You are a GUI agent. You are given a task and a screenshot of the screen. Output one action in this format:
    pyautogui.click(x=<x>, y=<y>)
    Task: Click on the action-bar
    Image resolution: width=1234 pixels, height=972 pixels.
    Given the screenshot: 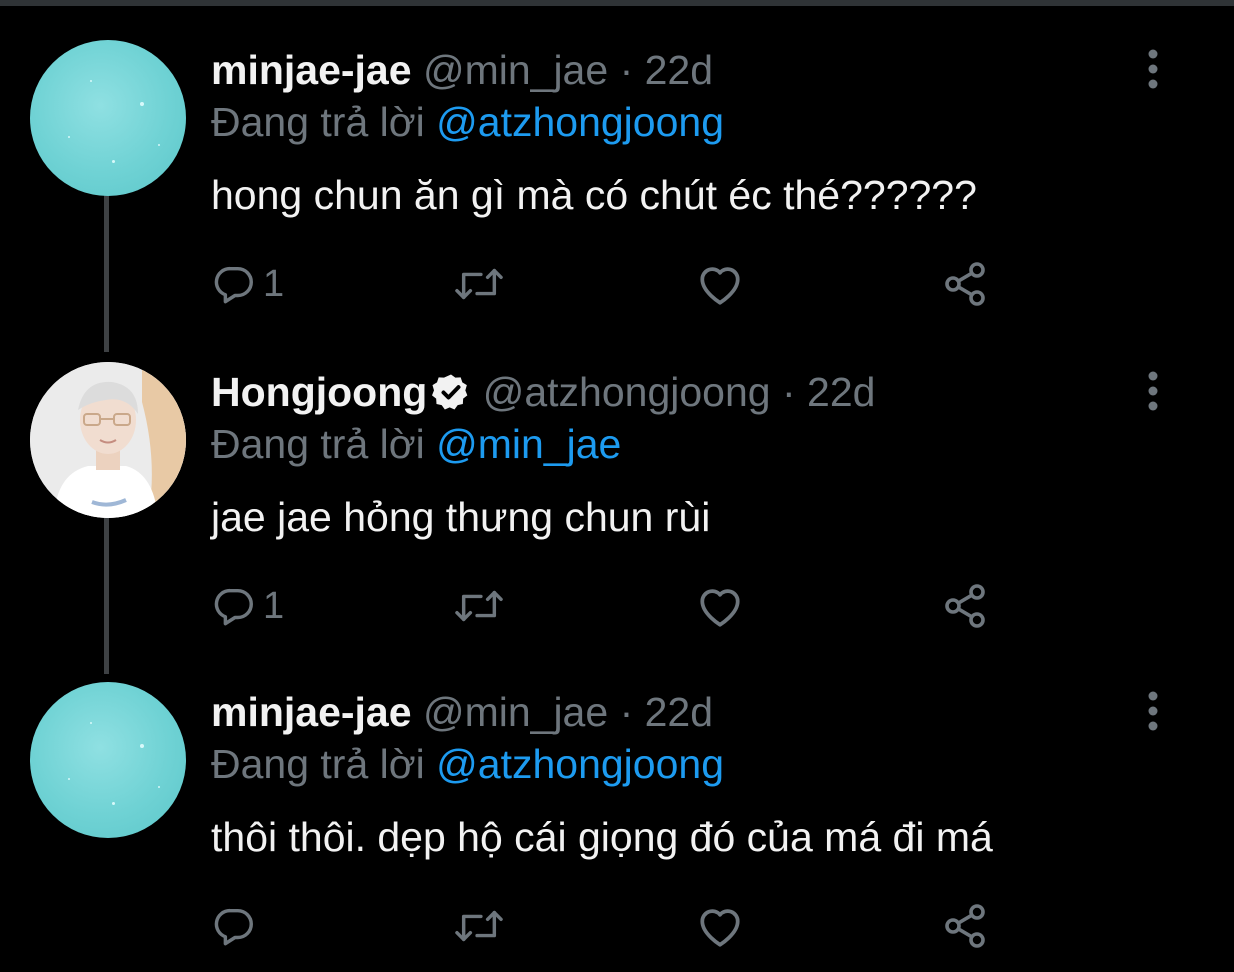 What is the action you would take?
    pyautogui.click(x=611, y=926)
    